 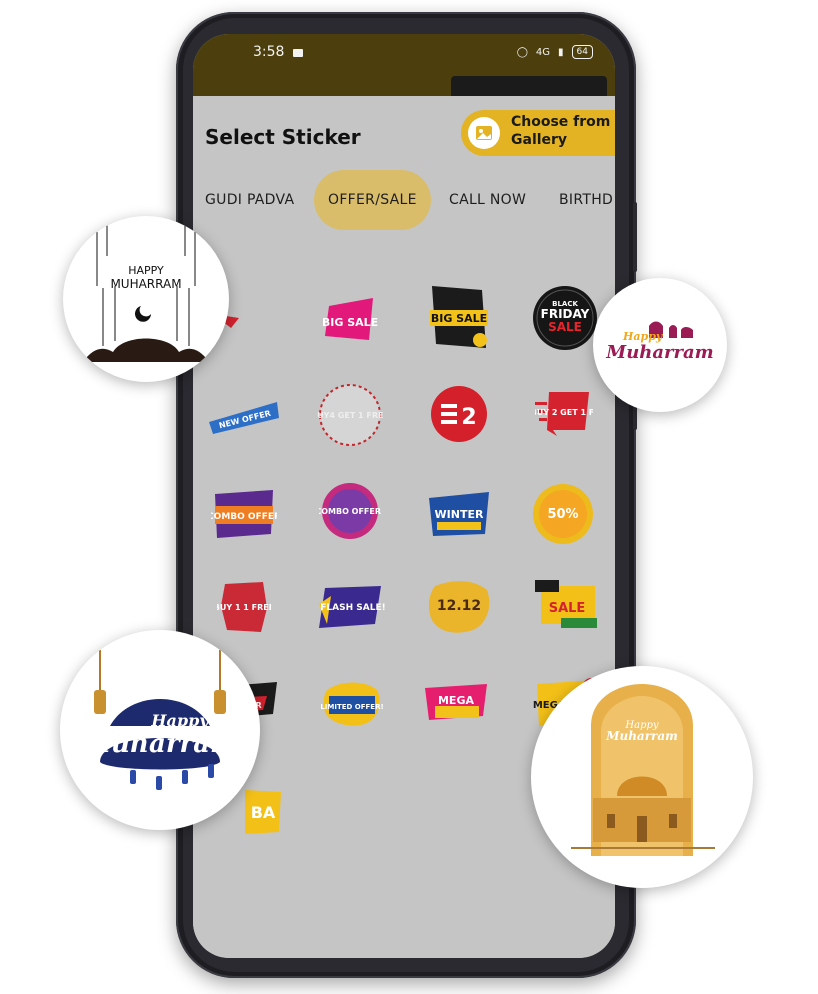 I want to click on tab-call-now: CALL NOW, so click(x=487, y=200).